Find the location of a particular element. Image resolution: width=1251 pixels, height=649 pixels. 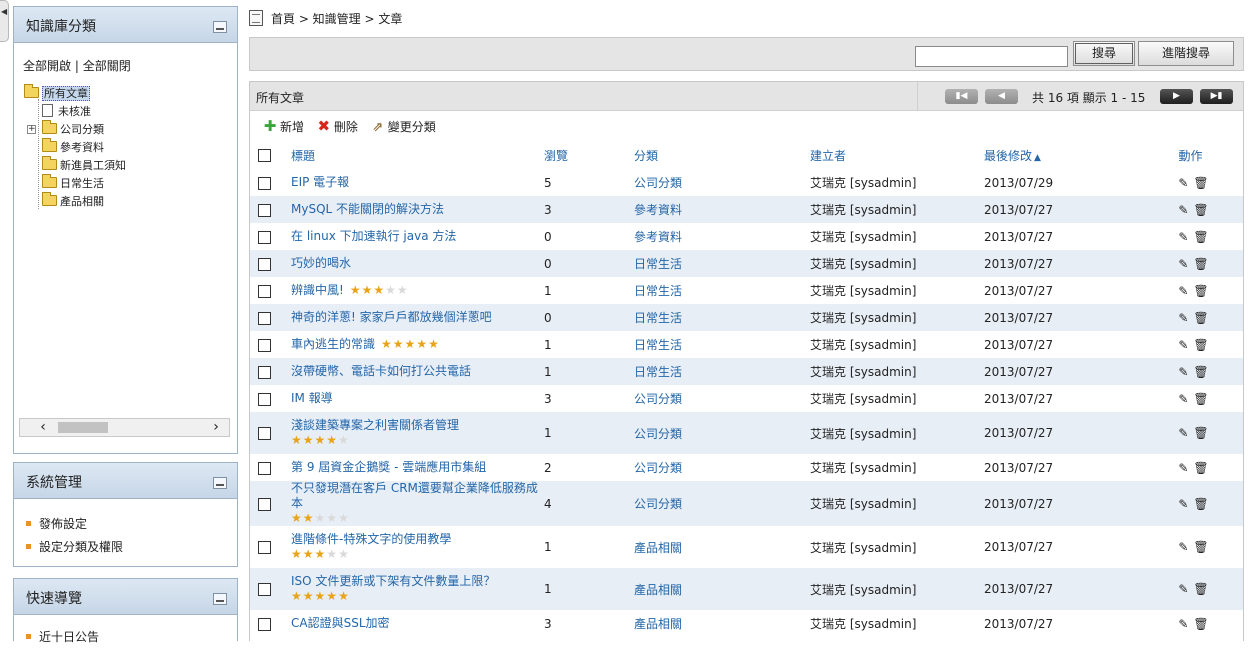

scroll-left-icon: ‹ is located at coordinates (43, 427).